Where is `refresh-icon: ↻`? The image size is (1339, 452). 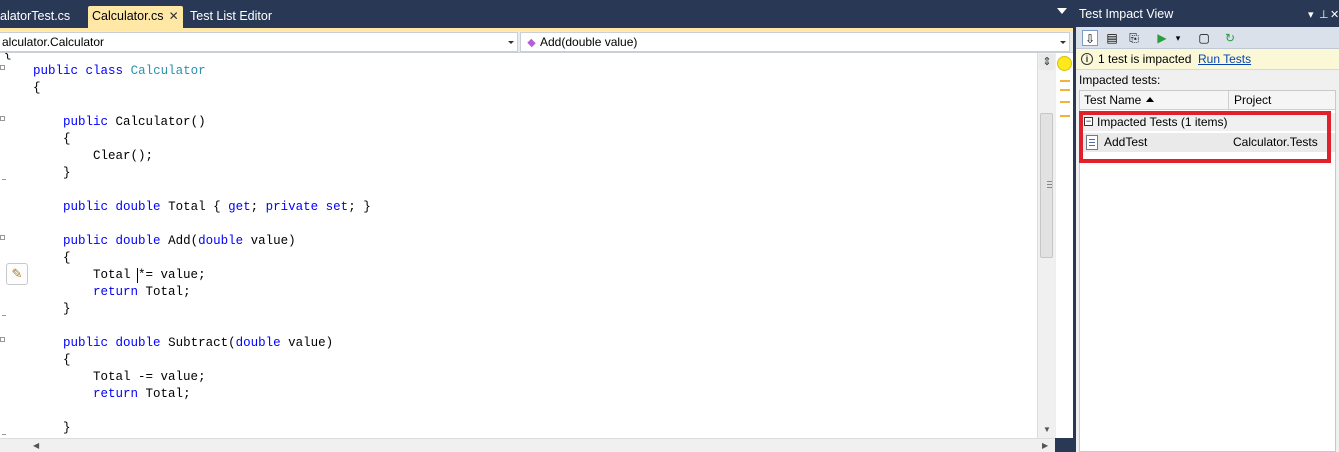 refresh-icon: ↻ is located at coordinates (1230, 38).